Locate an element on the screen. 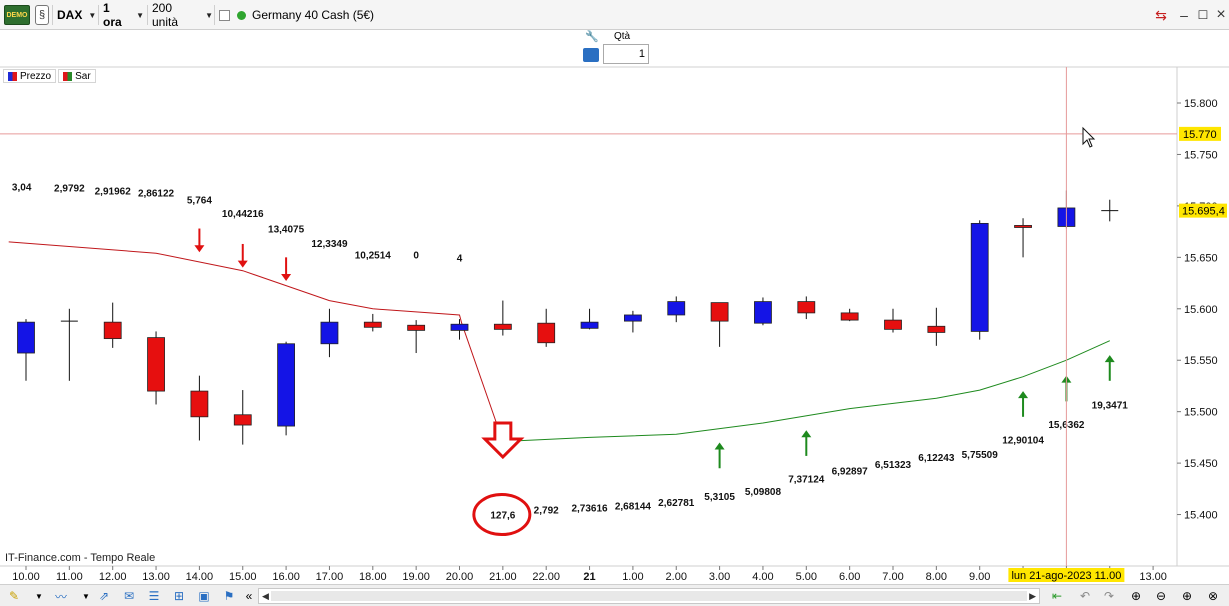 This screenshot has height=606, width=1229. zoom-out-icon: ⊖ is located at coordinates (1161, 596).